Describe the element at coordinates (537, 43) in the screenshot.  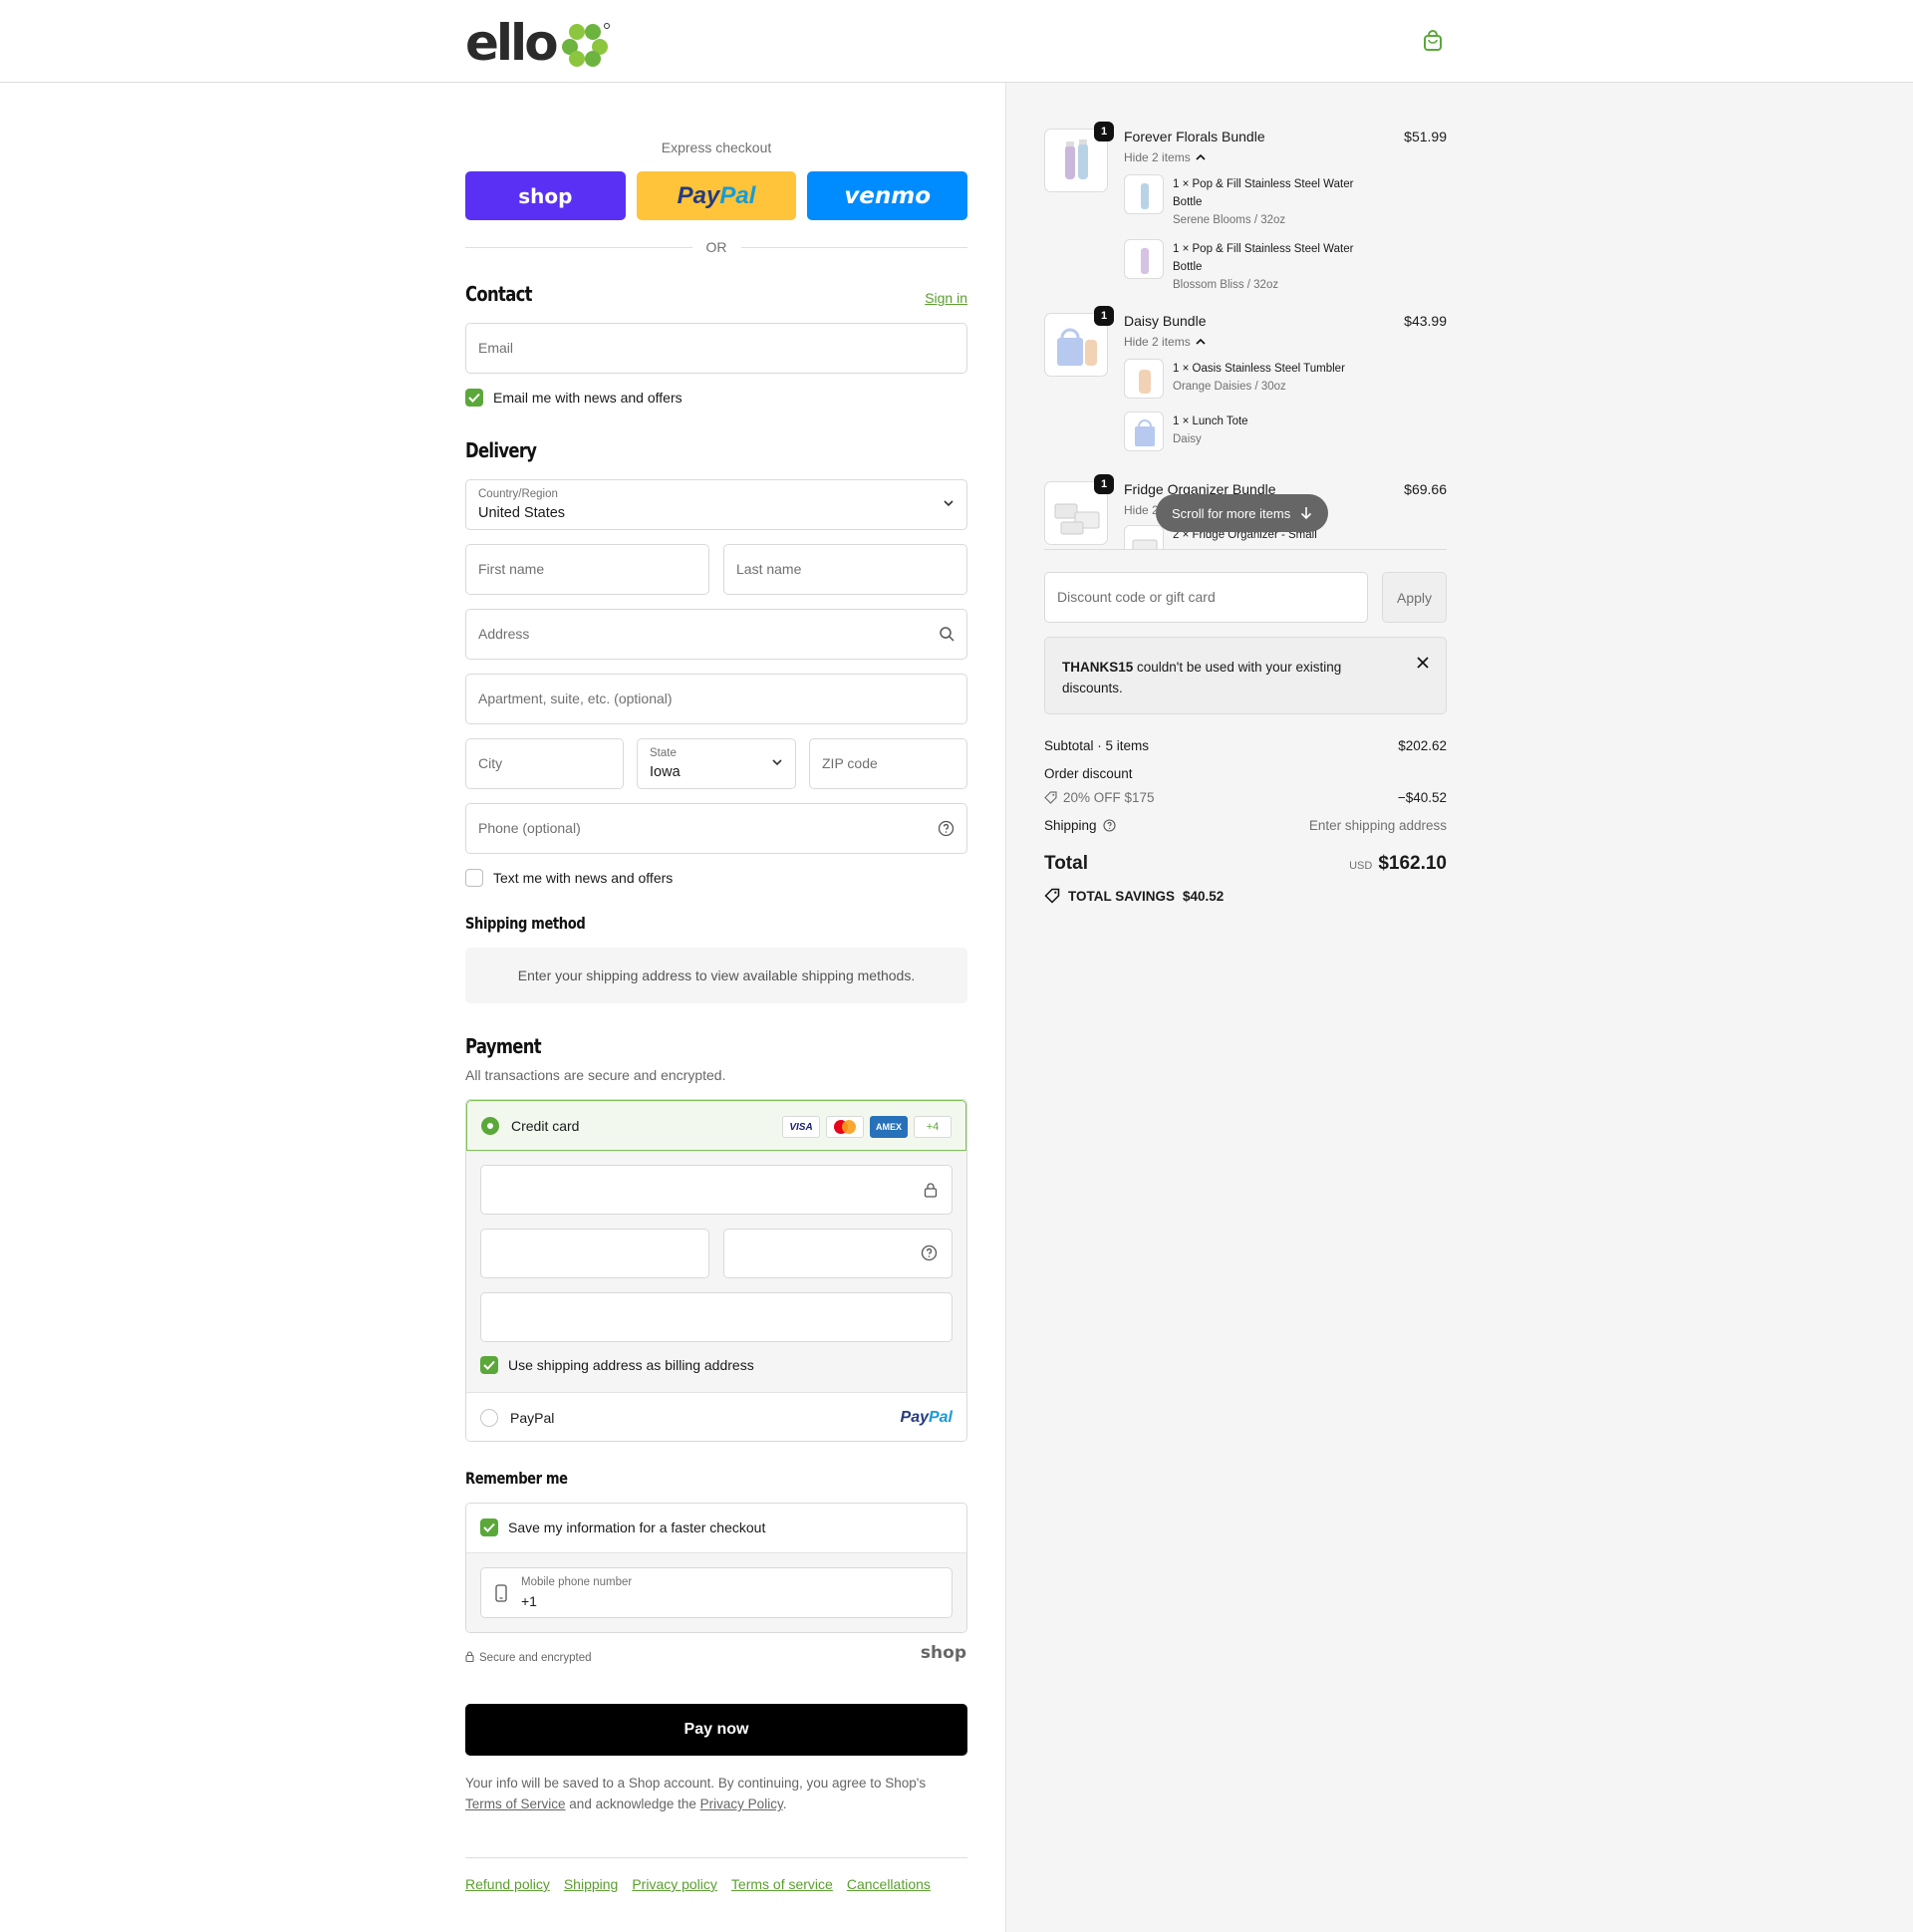
I see `brand-logo: ello` at that location.